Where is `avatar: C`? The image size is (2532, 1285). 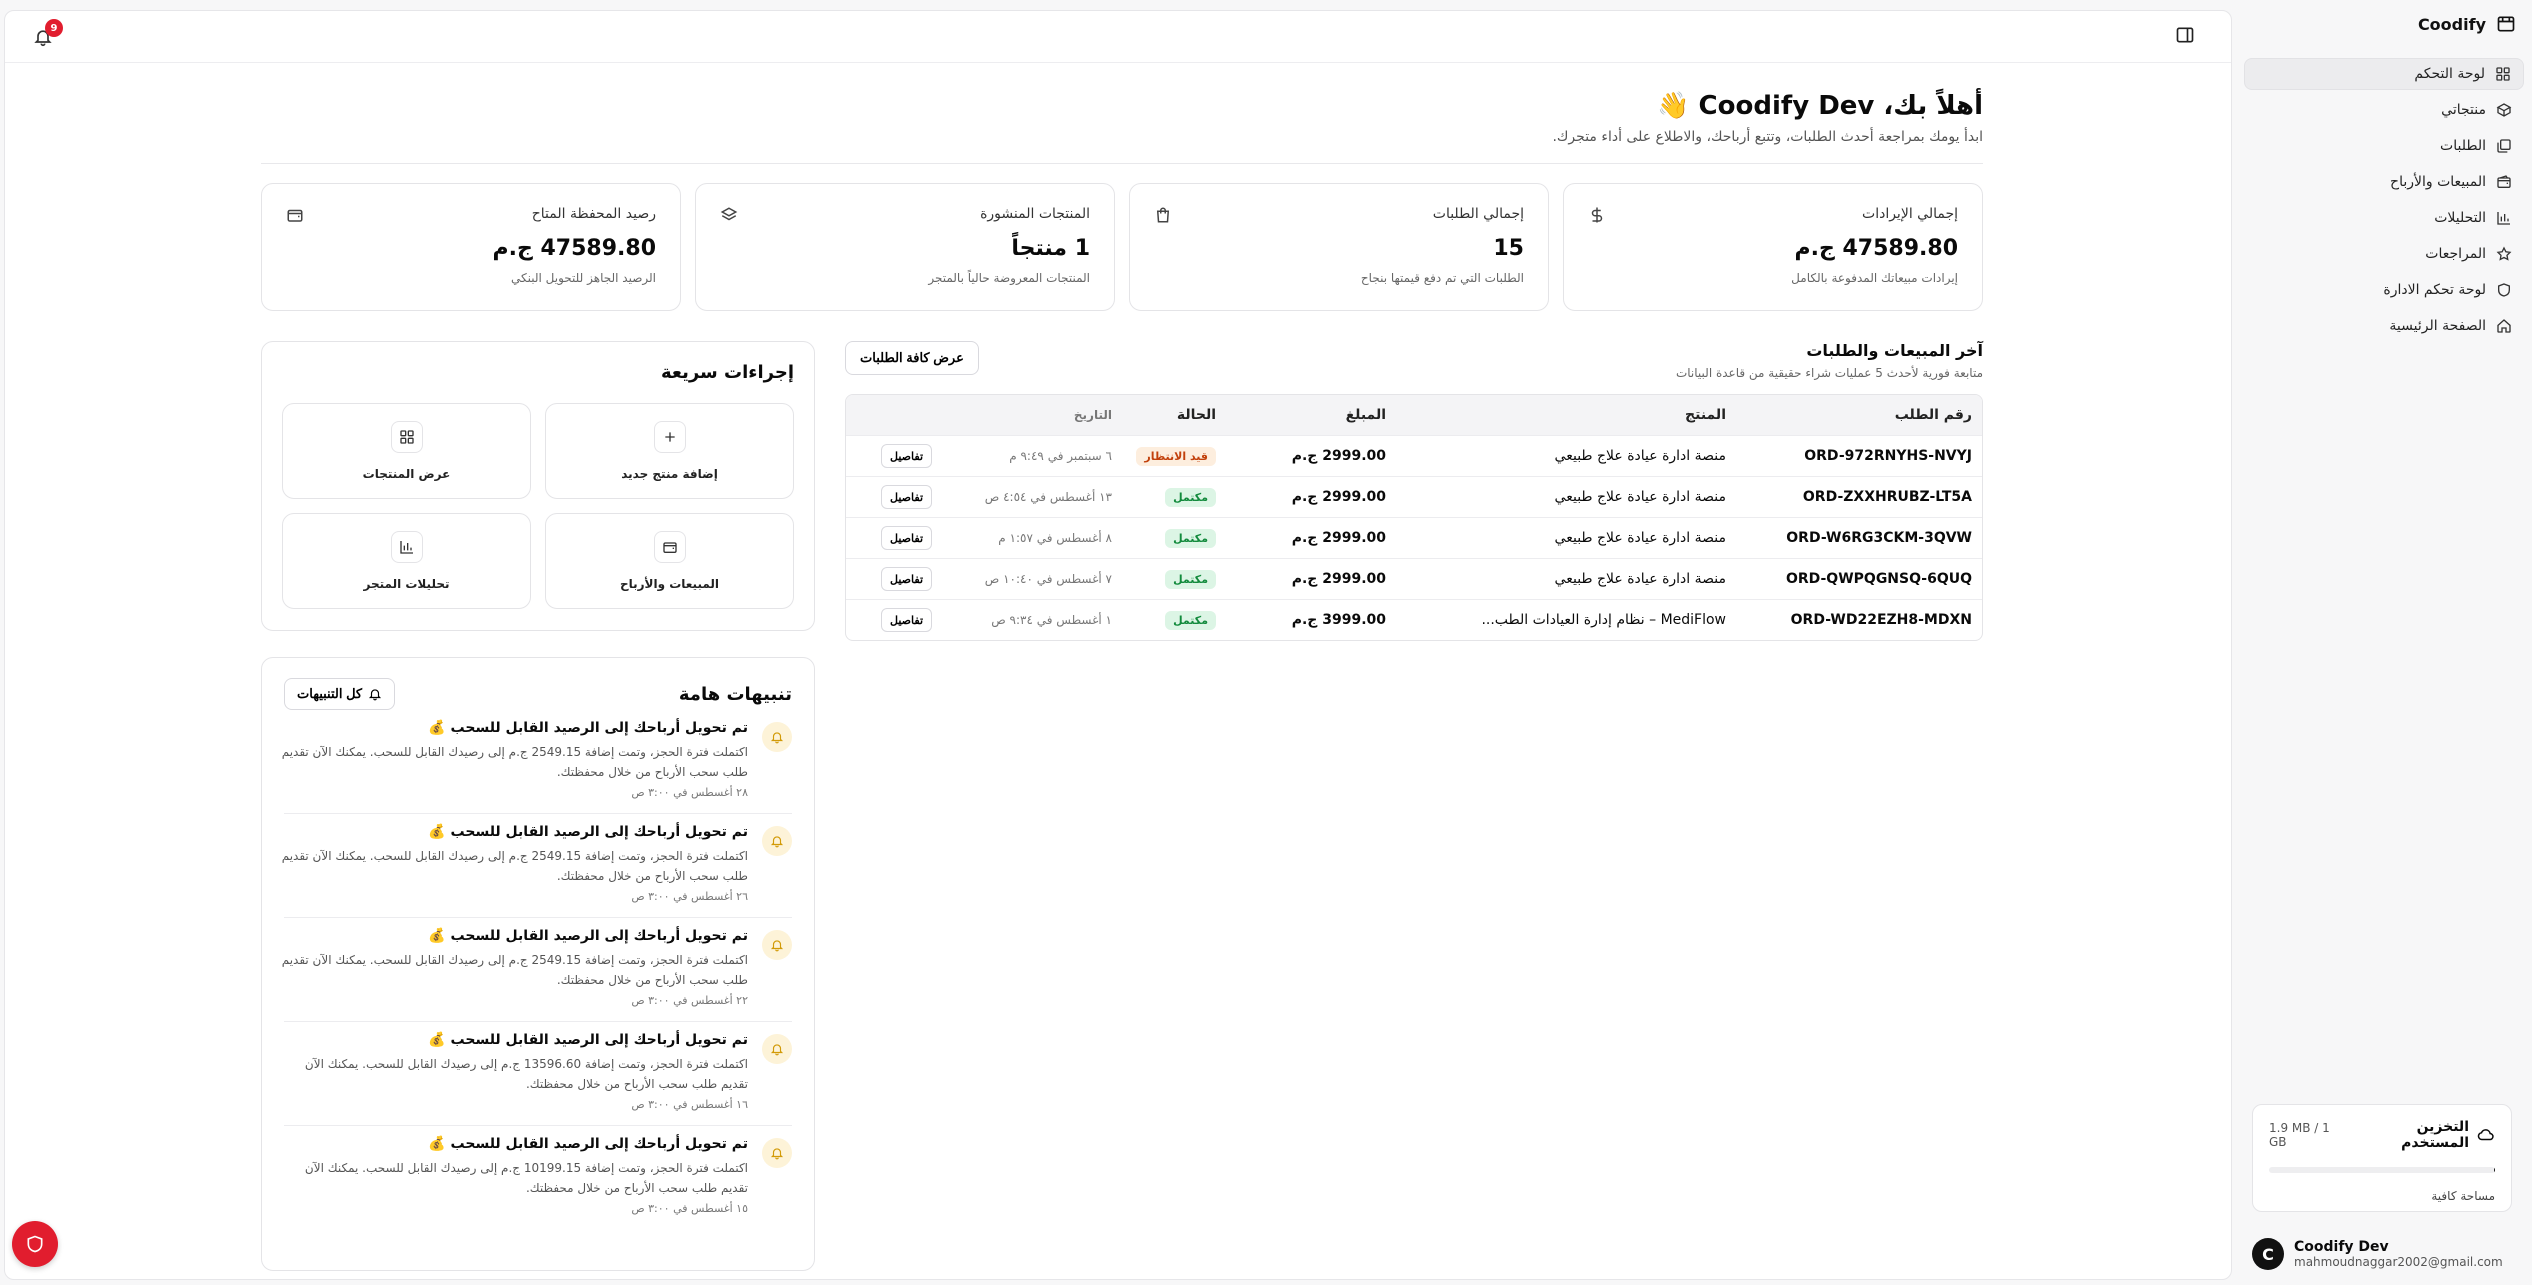 avatar: C is located at coordinates (2268, 1254).